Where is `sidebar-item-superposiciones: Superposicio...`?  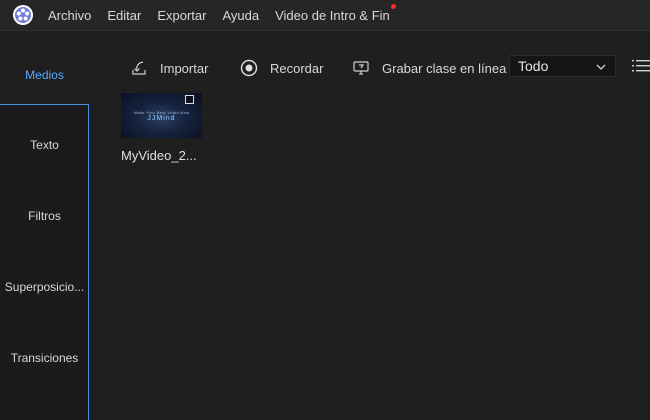 sidebar-item-superposiciones: Superposicio... is located at coordinates (44, 286).